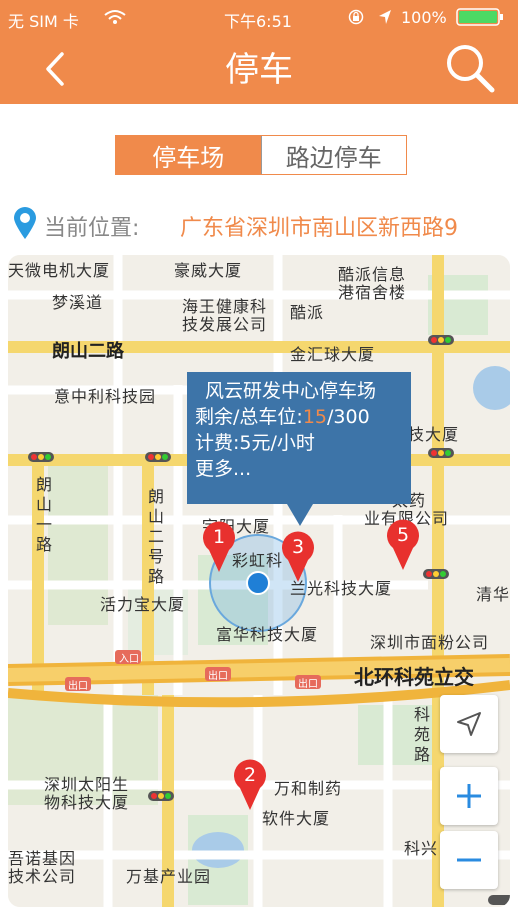 This screenshot has height=920, width=518. I want to click on location-label: 当前位置:, so click(92, 228).